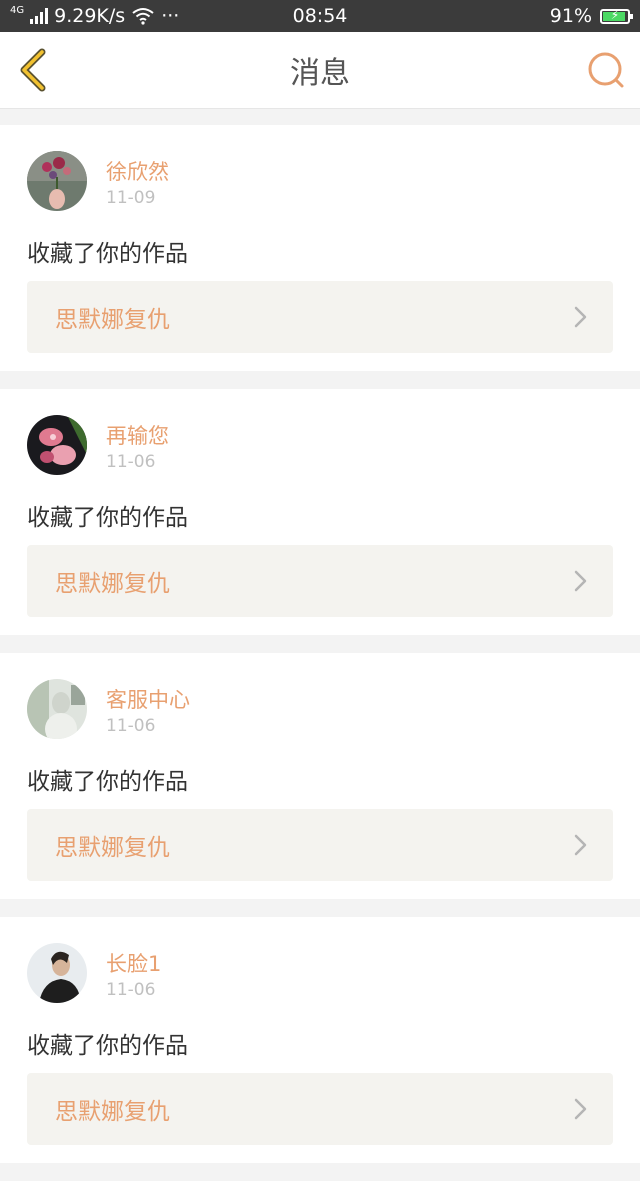  Describe the element at coordinates (148, 699) in the screenshot. I see `user-name: 客服中心` at that location.